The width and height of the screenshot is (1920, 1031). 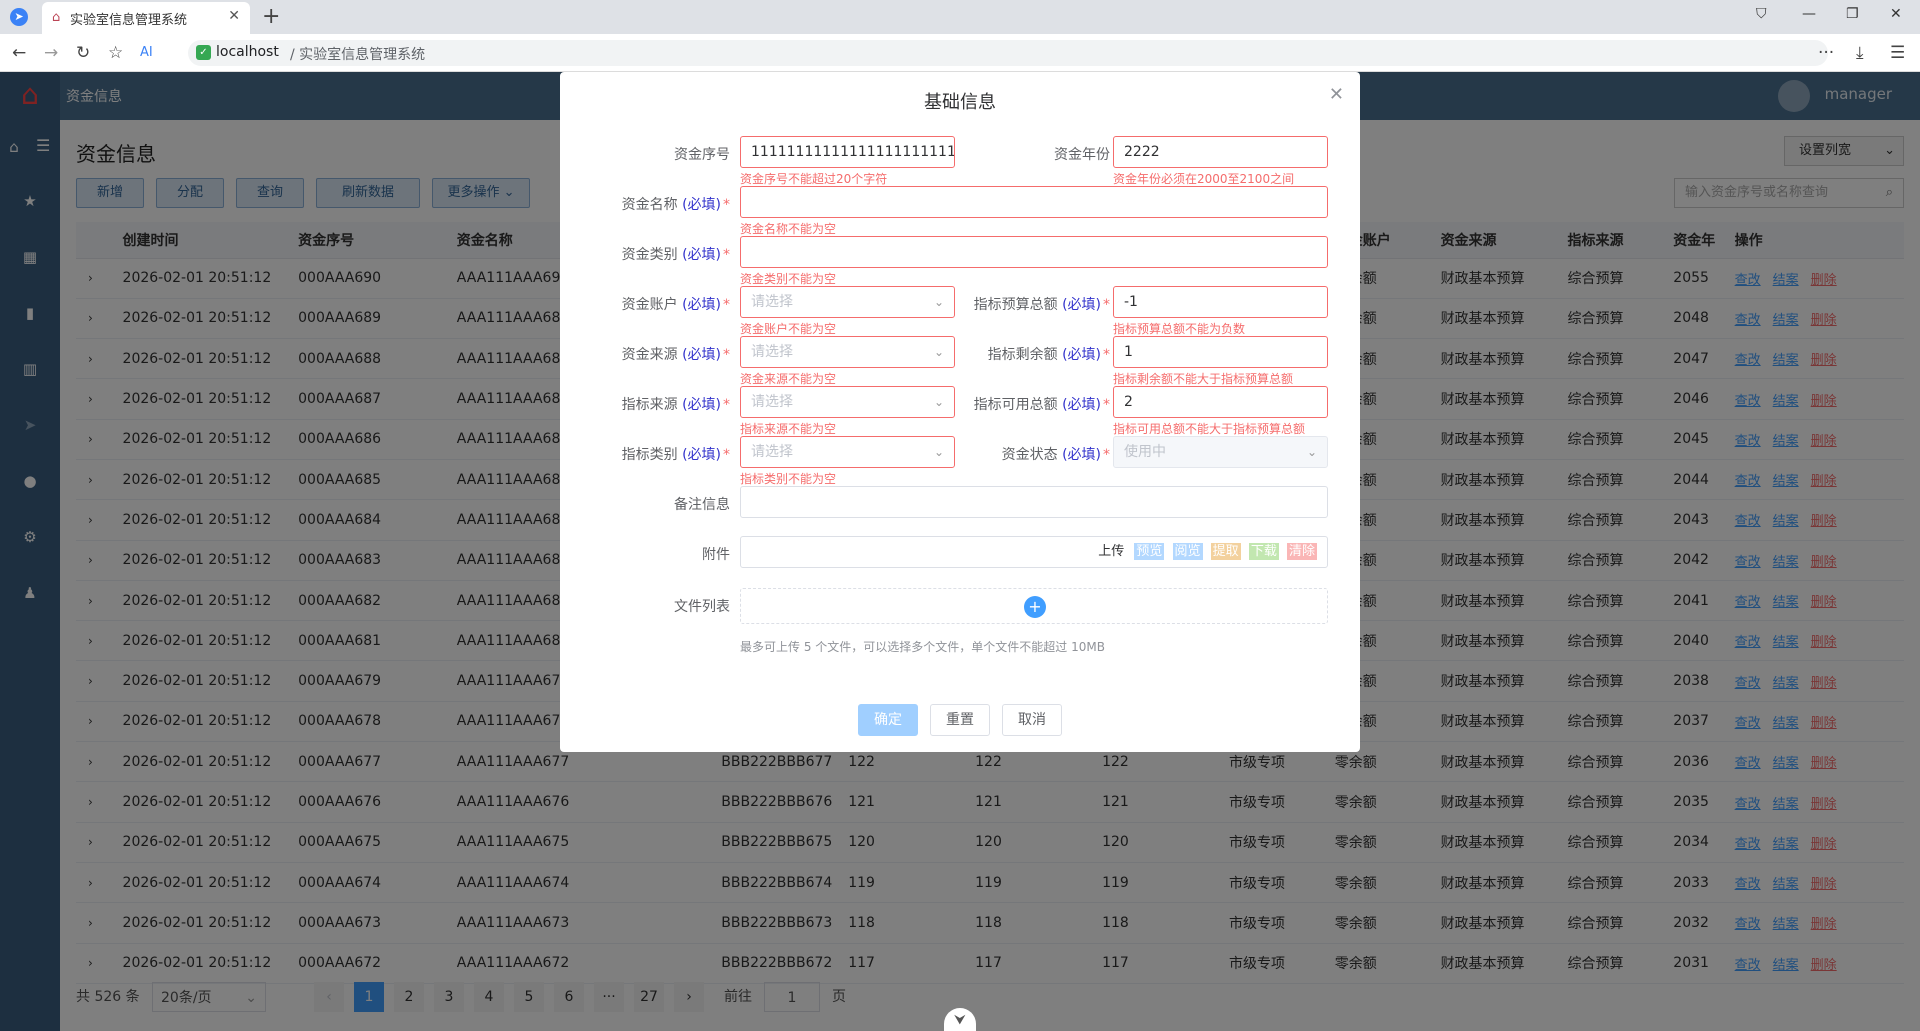 What do you see at coordinates (702, 607) in the screenshot?
I see `file-list-label: 文件列表` at bounding box center [702, 607].